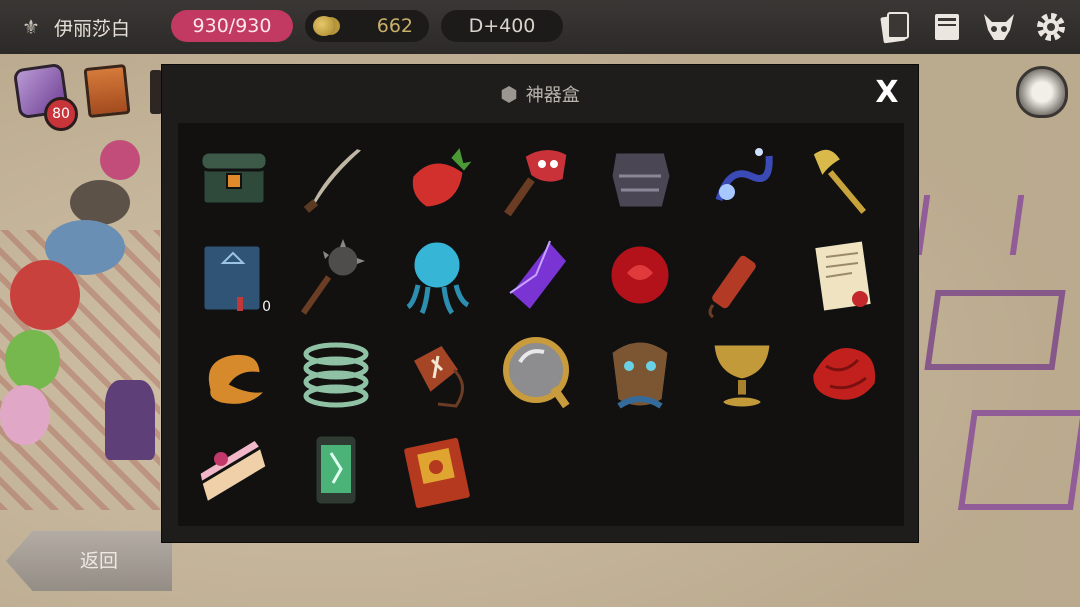 Image resolution: width=1080 pixels, height=607 pixels. I want to click on player-emblem-icon: ⚜, so click(31, 27).